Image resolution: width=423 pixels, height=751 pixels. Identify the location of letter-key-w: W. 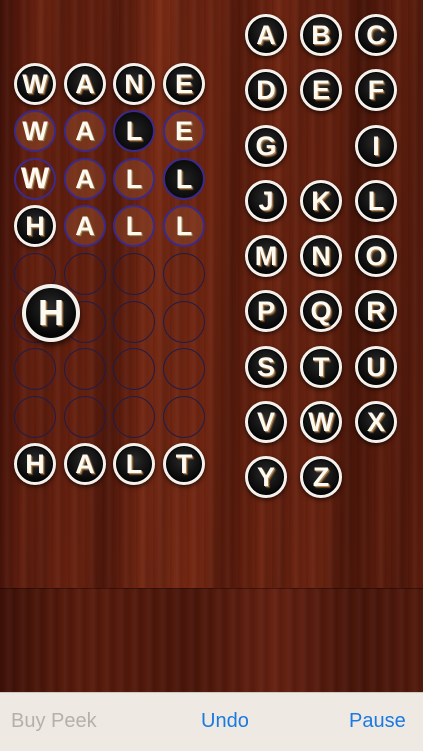
(321, 422).